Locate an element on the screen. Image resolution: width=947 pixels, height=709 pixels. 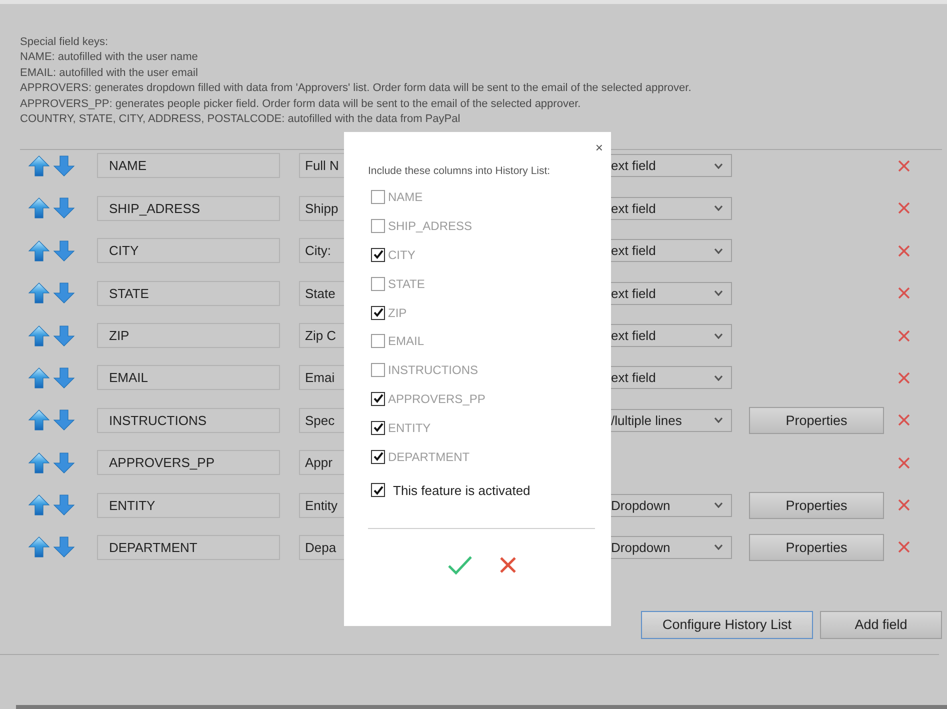
activation-label: This feature is activated is located at coordinates (461, 490).